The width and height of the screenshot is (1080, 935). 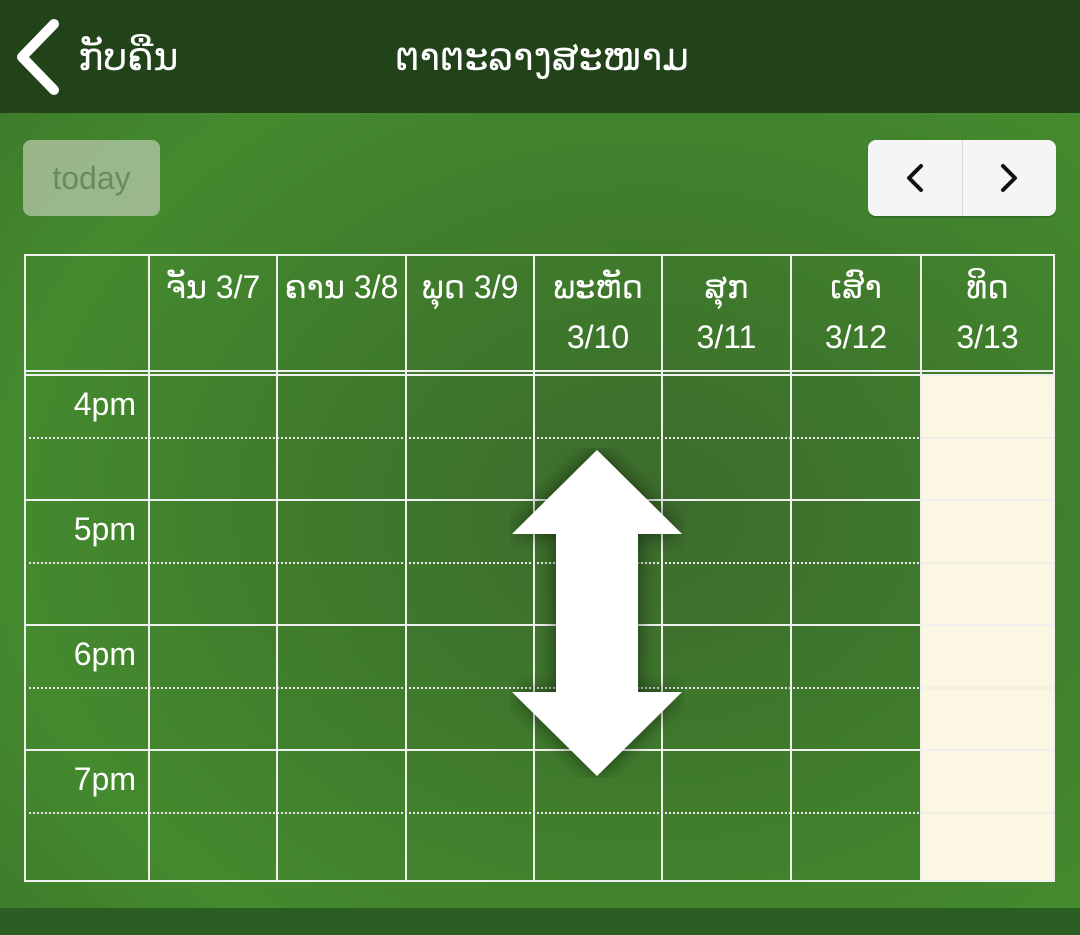 I want to click on week-navigation, so click(x=962, y=178).